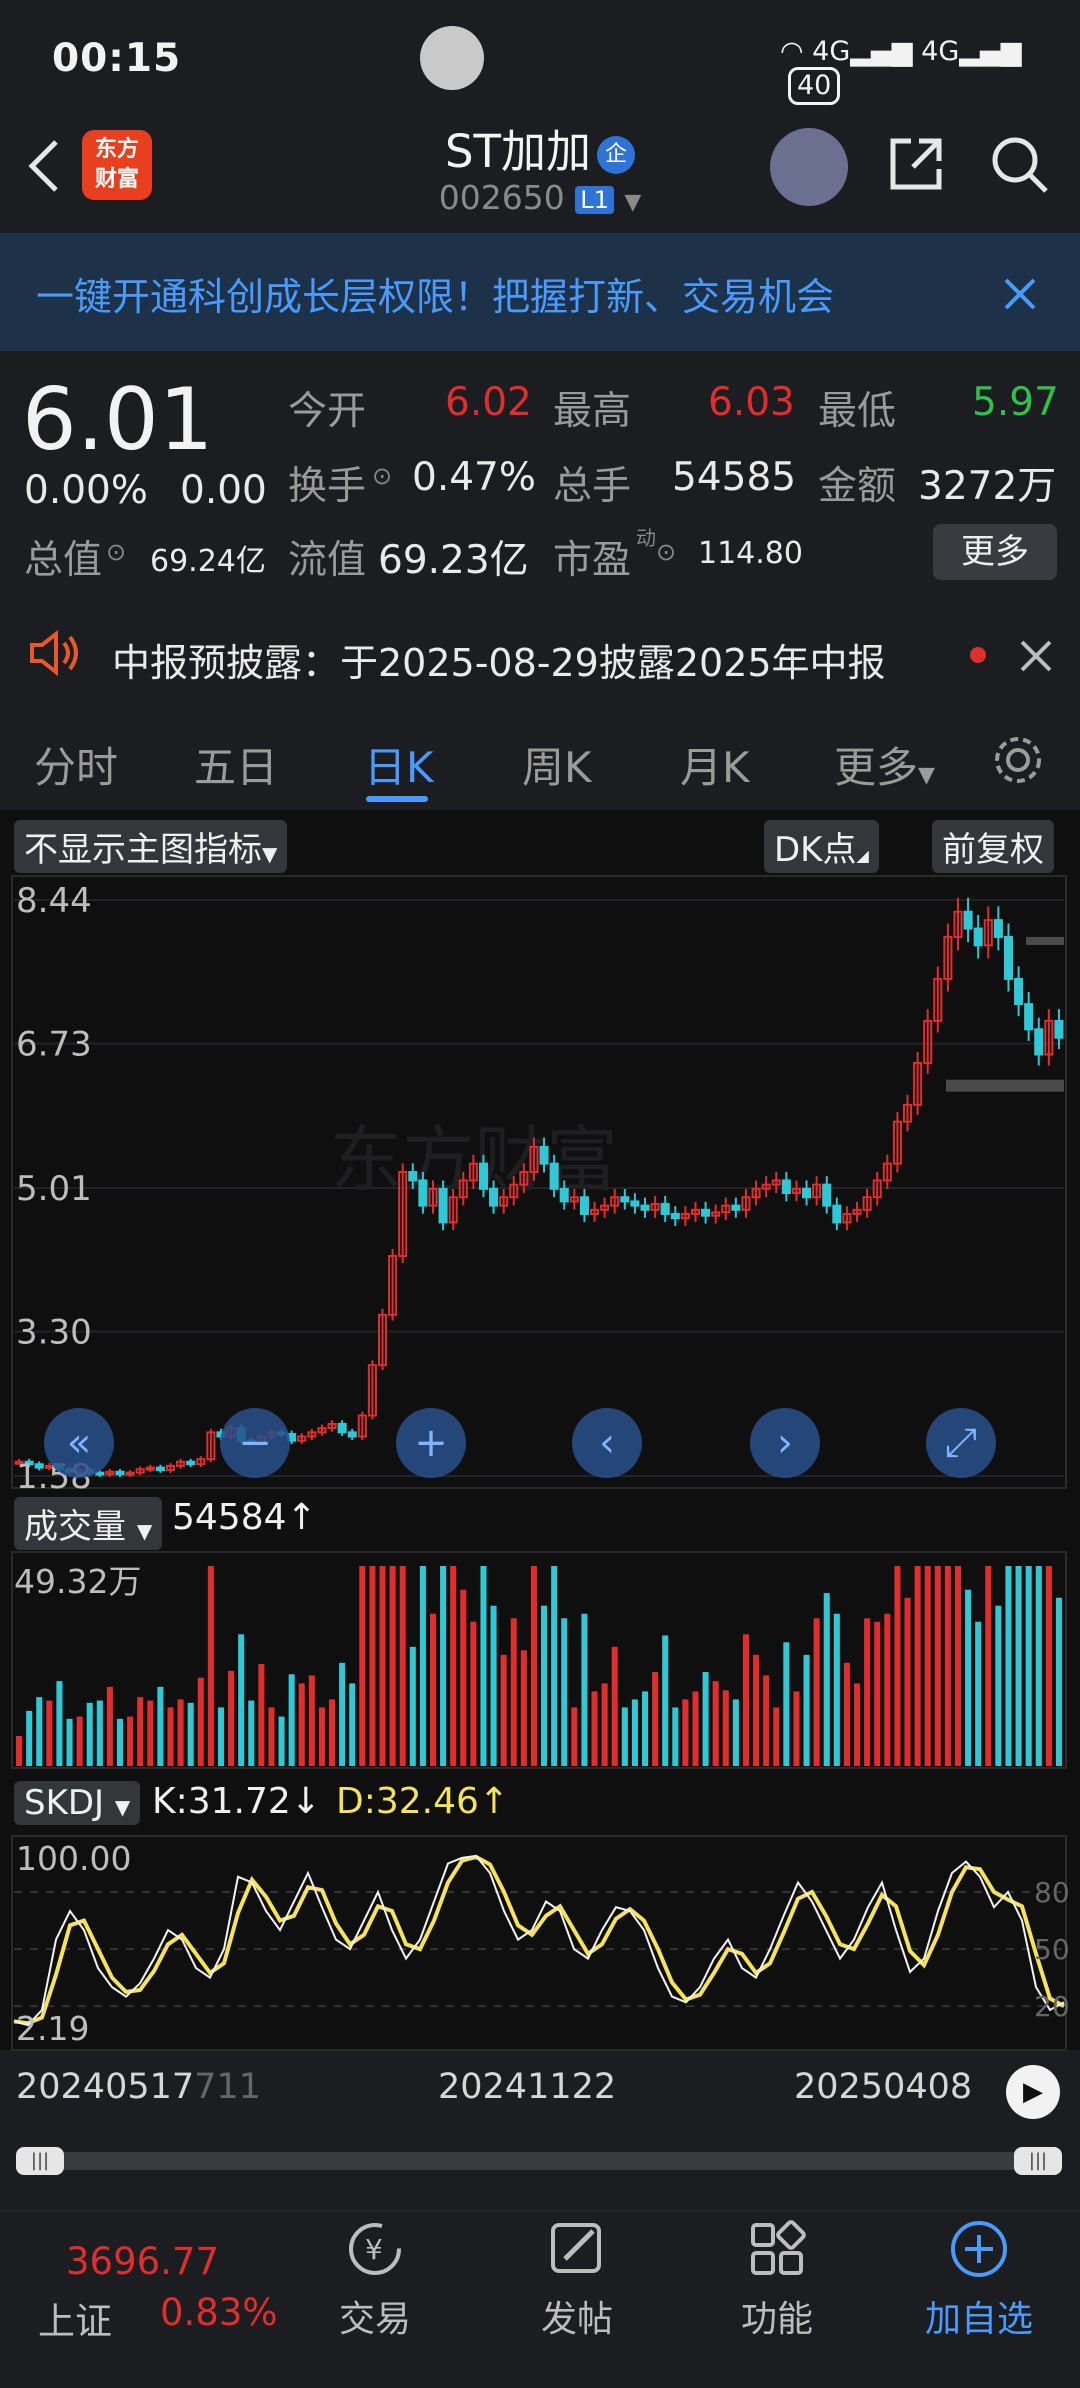 The image size is (1080, 2388). Describe the element at coordinates (821, 846) in the screenshot. I see `dk-point-button: DK点◢` at that location.